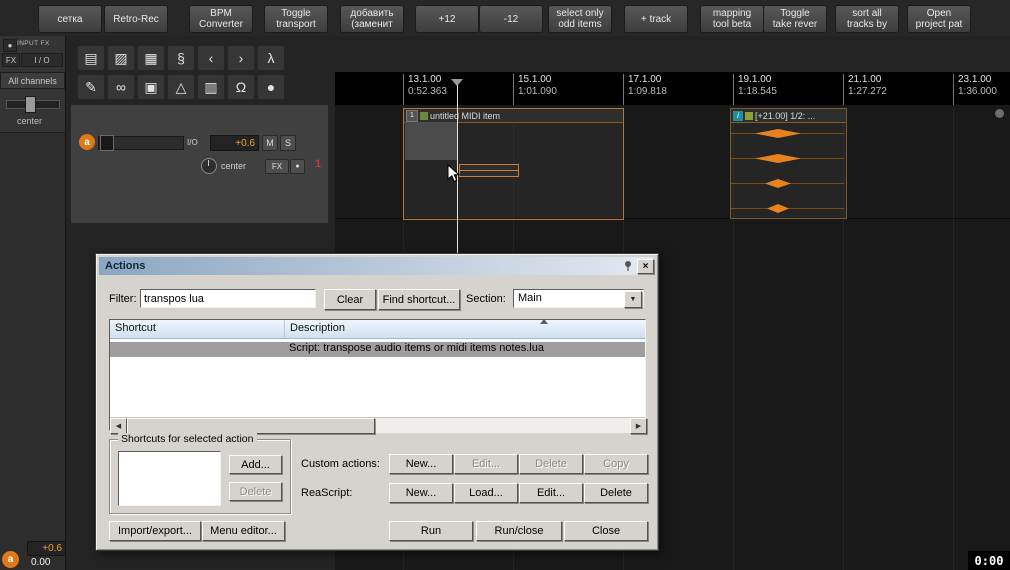  What do you see at coordinates (211, 87) in the screenshot?
I see `grid-lines-icon: ▥` at bounding box center [211, 87].